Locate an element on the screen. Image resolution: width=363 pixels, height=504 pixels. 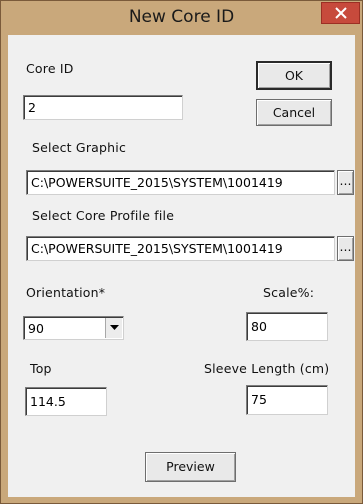
select-graphic-path-value: C:\POWERSUITE_2015\SYSTEM\1001419 is located at coordinates (157, 182).